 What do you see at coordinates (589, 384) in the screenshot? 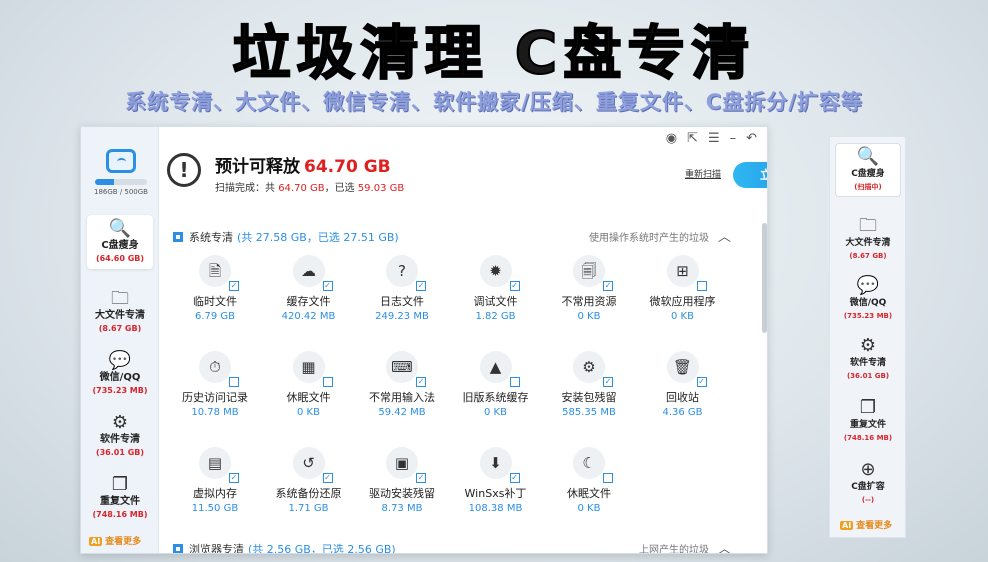
I see `cleanup-tile: ⚙ ✓ 安装包残留 585.35 MB` at bounding box center [589, 384].